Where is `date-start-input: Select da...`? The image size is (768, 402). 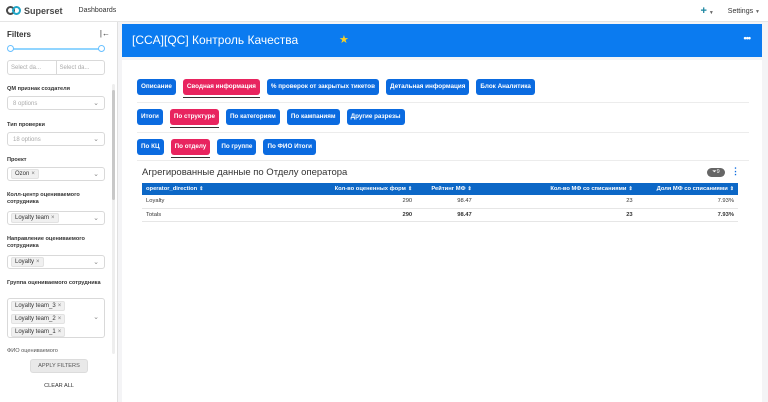 date-start-input: Select da... is located at coordinates (32, 67).